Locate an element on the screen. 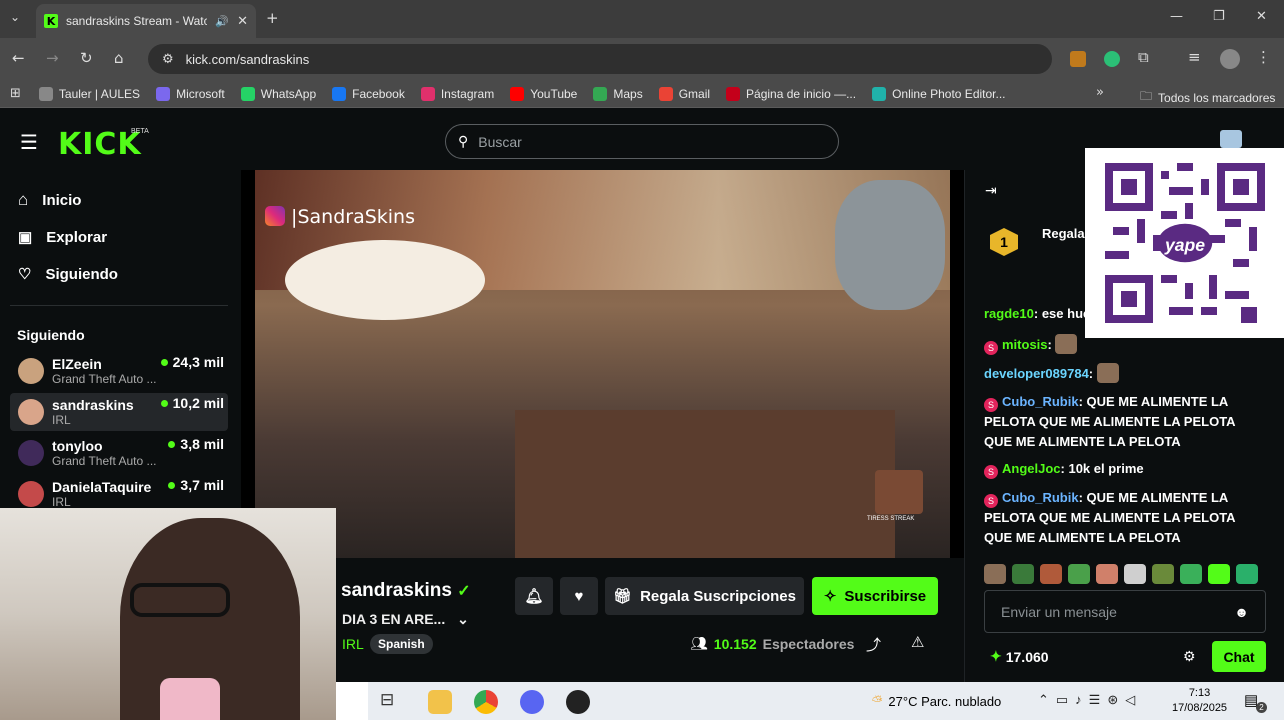 This screenshot has height=720, width=1284. chat-input: Enviar un mensaje ☻ is located at coordinates (1125, 611).